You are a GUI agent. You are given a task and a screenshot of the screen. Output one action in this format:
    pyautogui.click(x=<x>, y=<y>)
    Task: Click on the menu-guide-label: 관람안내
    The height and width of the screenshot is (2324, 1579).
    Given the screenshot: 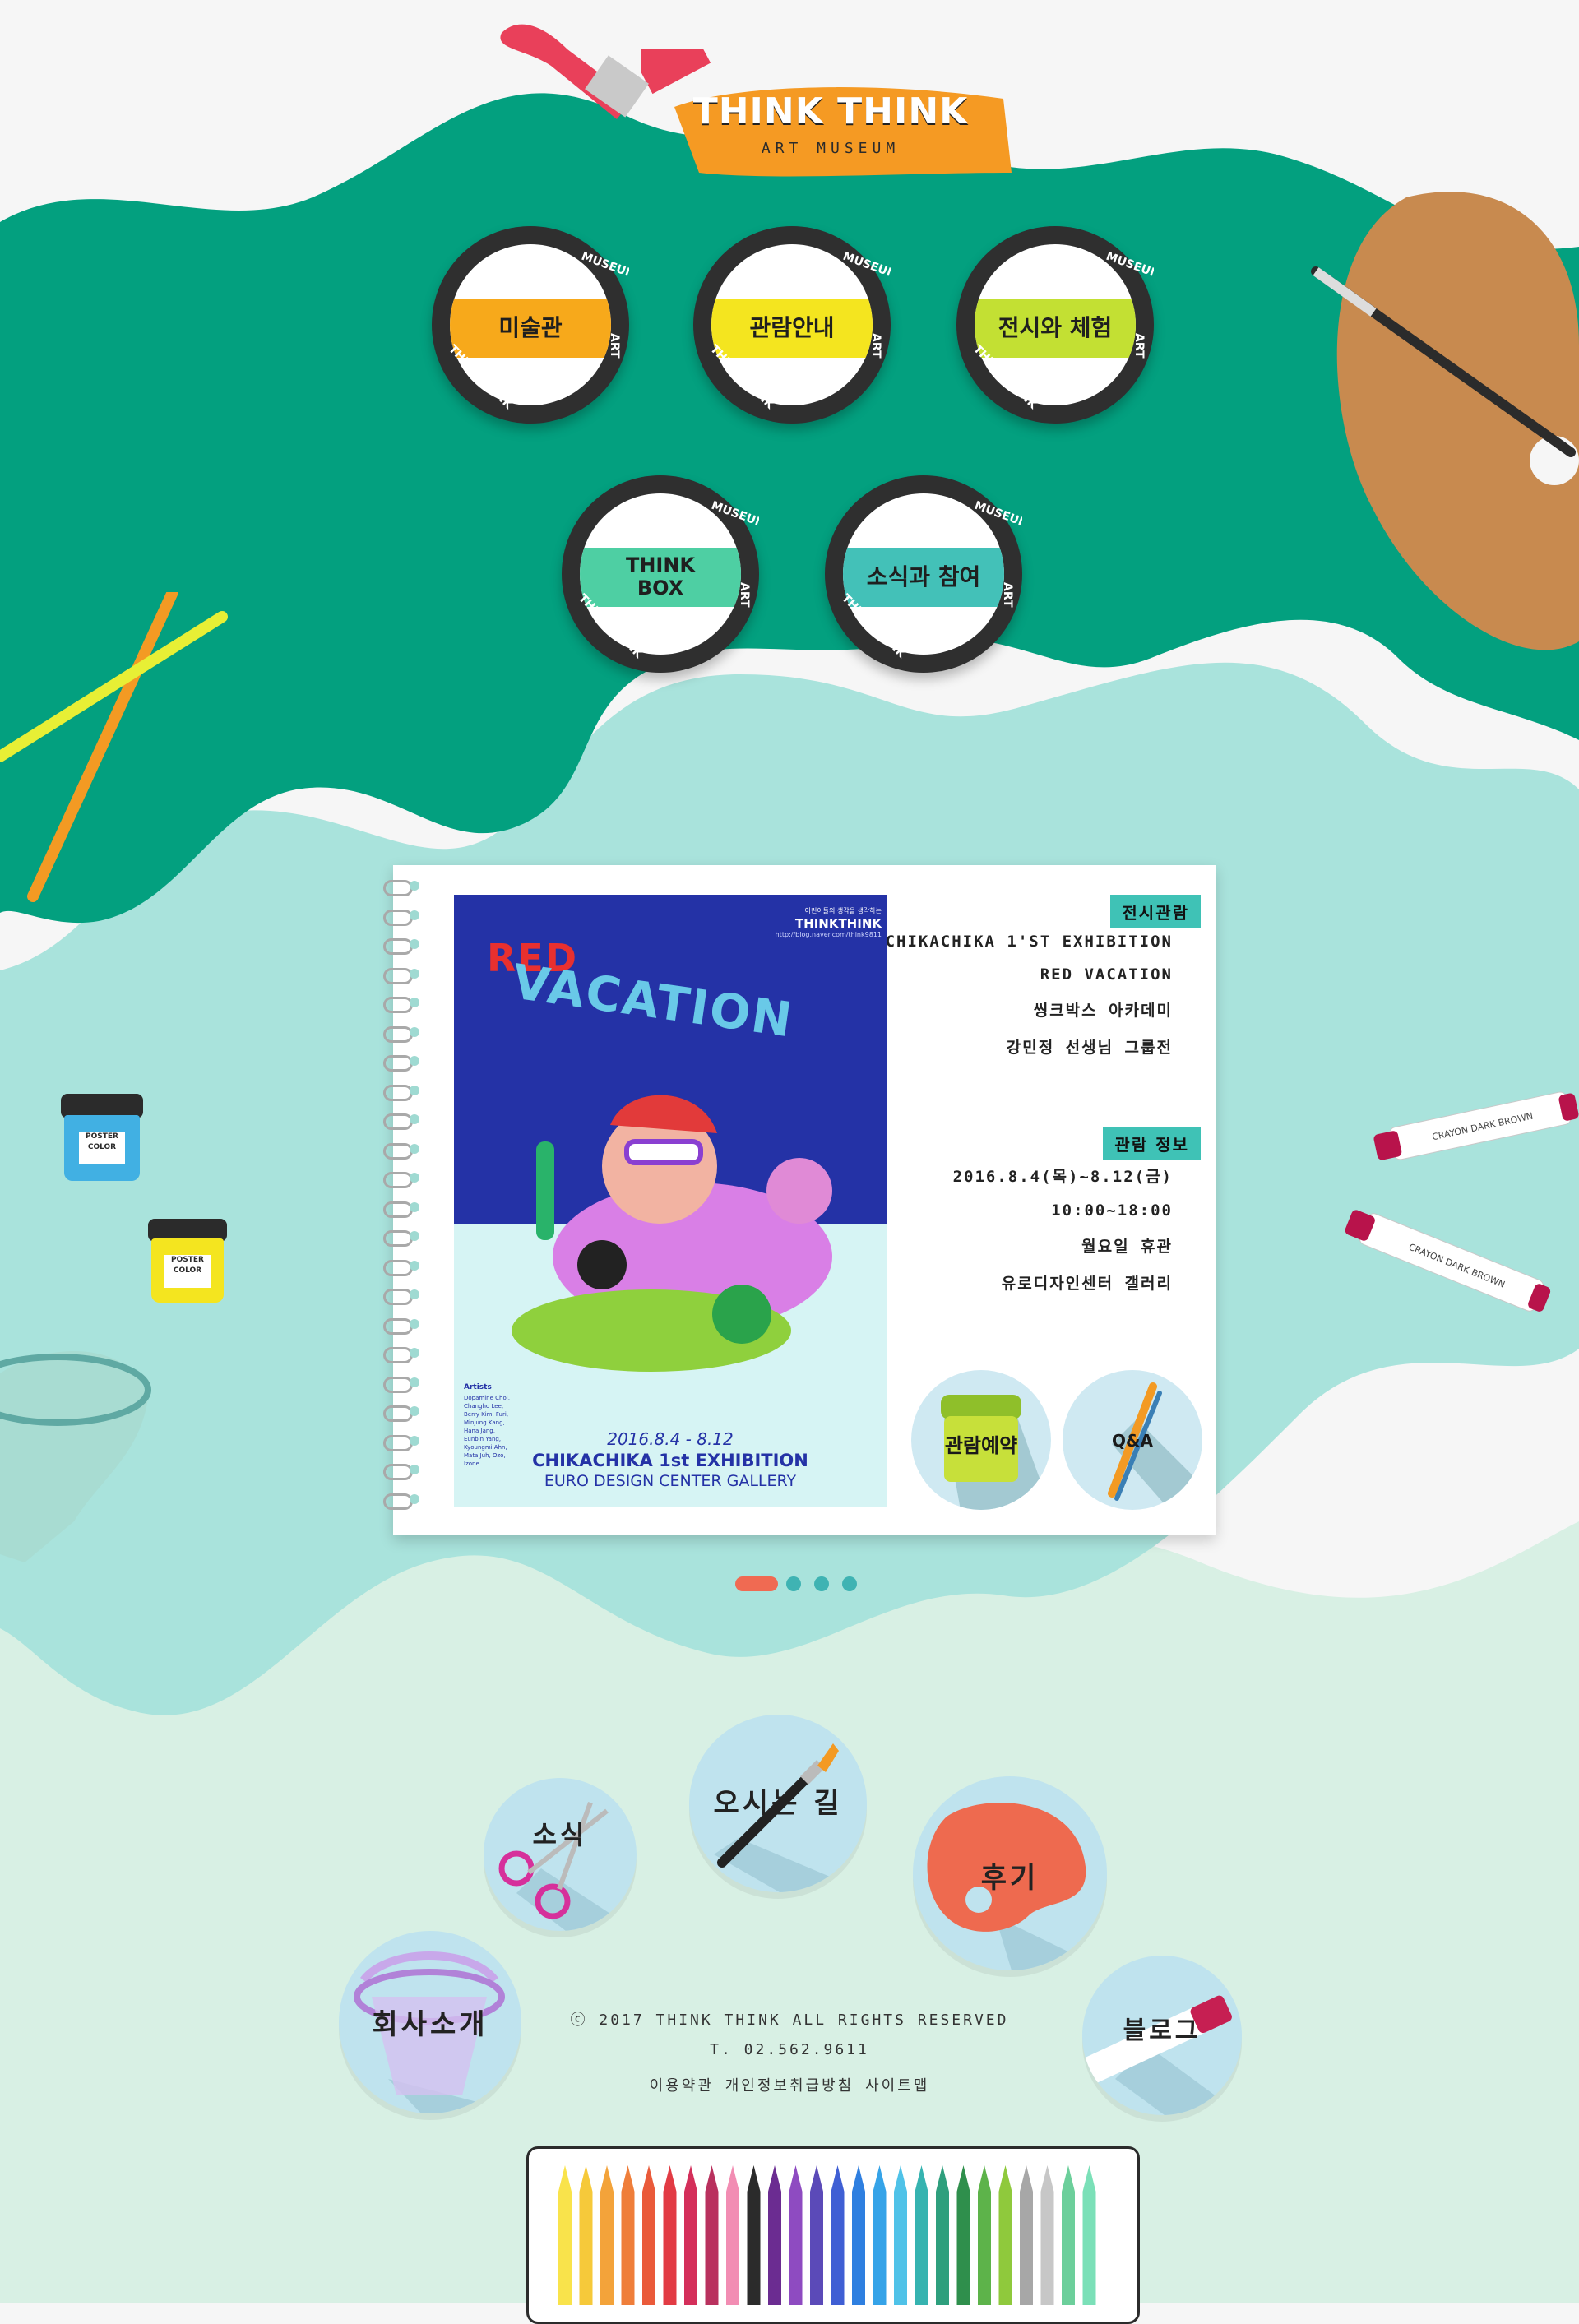 What is the action you would take?
    pyautogui.click(x=792, y=328)
    